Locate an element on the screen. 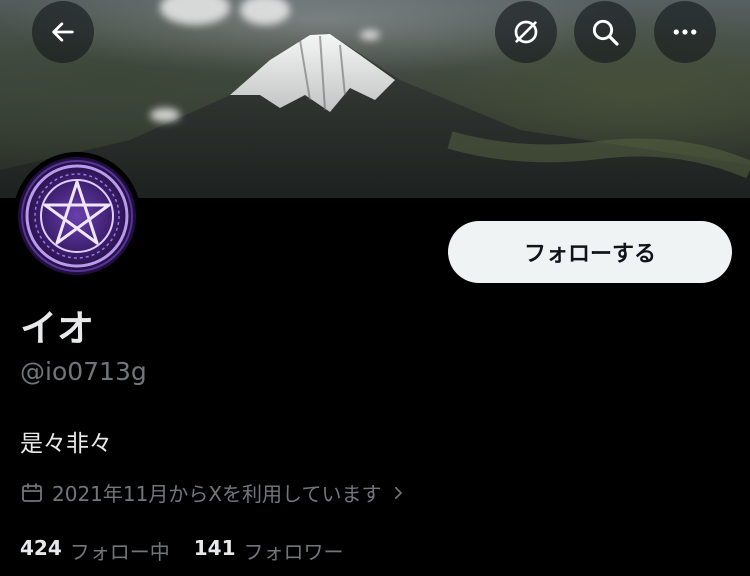 This screenshot has height=576, width=750. search-button is located at coordinates (605, 32).